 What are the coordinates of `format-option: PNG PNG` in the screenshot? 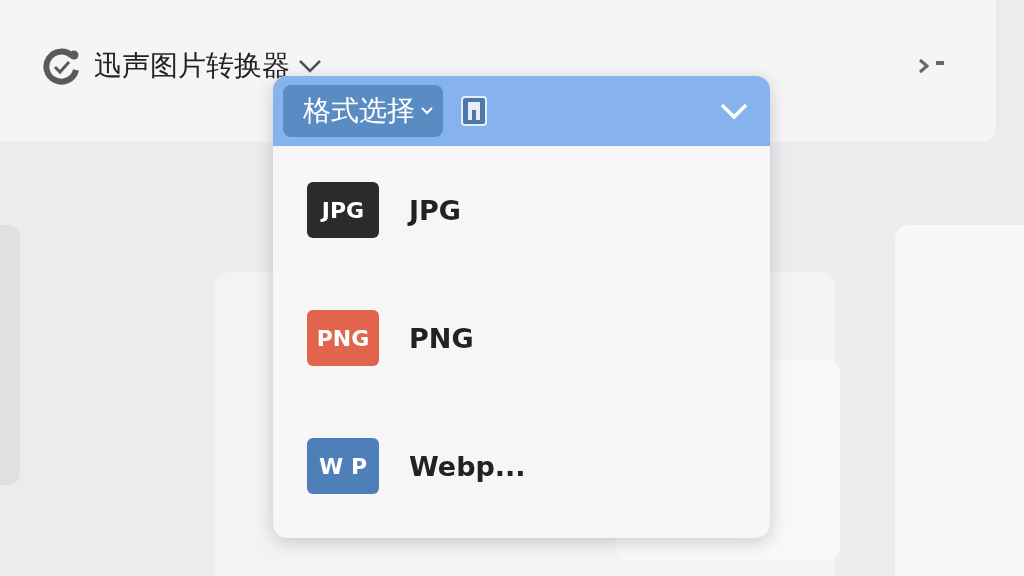 It's located at (521, 338).